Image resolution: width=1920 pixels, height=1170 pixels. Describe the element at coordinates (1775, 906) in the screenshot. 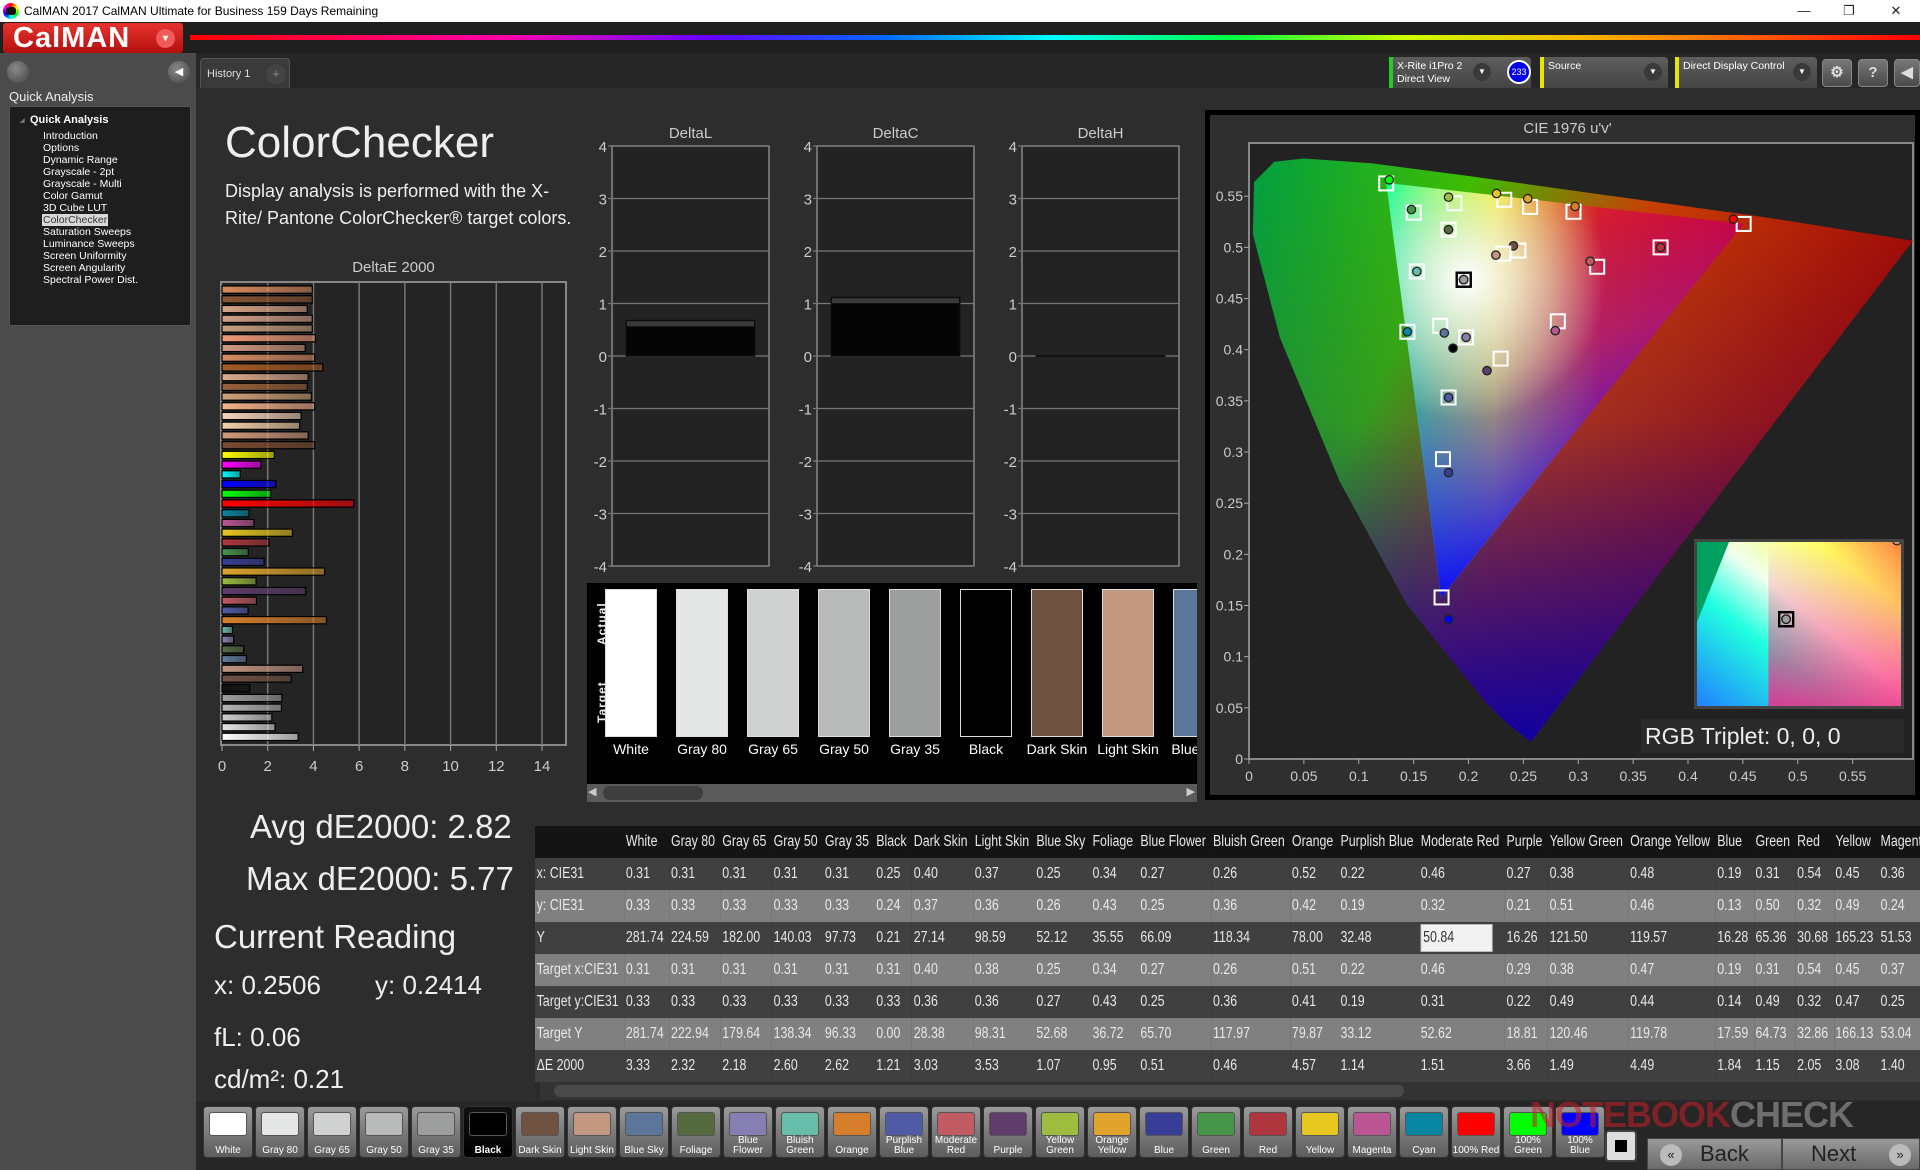

I see `table-cell: 0.50` at that location.